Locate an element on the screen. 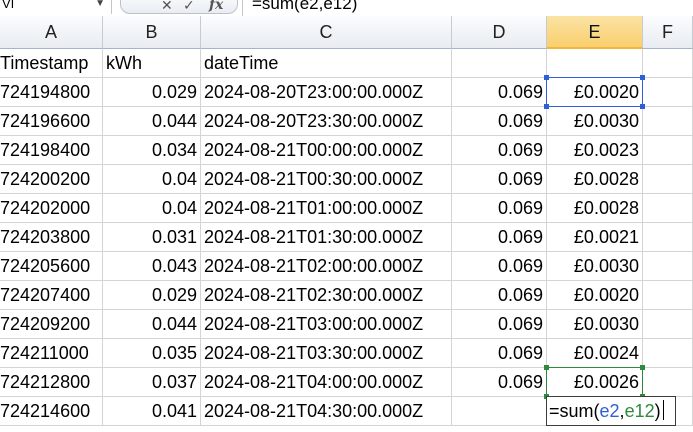 The image size is (693, 432). table-row-cell-c: 2024-08-21T04:30:00.000Z is located at coordinates (326, 411).